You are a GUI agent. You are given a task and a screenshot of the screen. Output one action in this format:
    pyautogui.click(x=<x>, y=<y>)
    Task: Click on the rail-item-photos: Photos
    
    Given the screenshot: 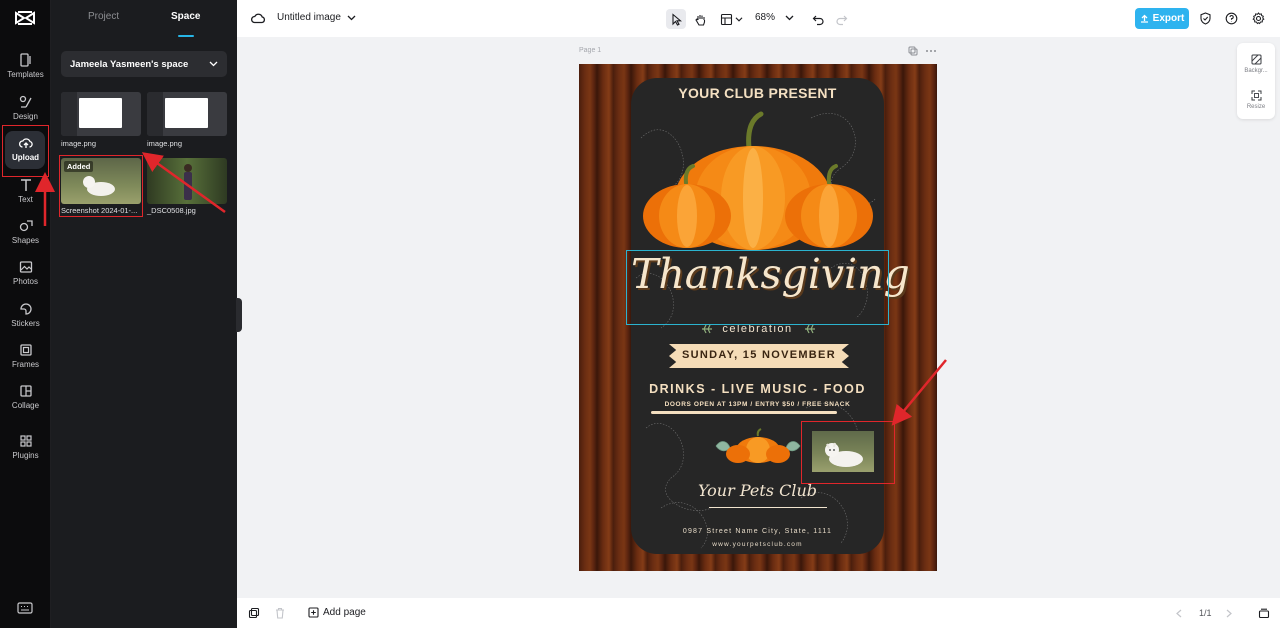 What is the action you would take?
    pyautogui.click(x=25, y=273)
    